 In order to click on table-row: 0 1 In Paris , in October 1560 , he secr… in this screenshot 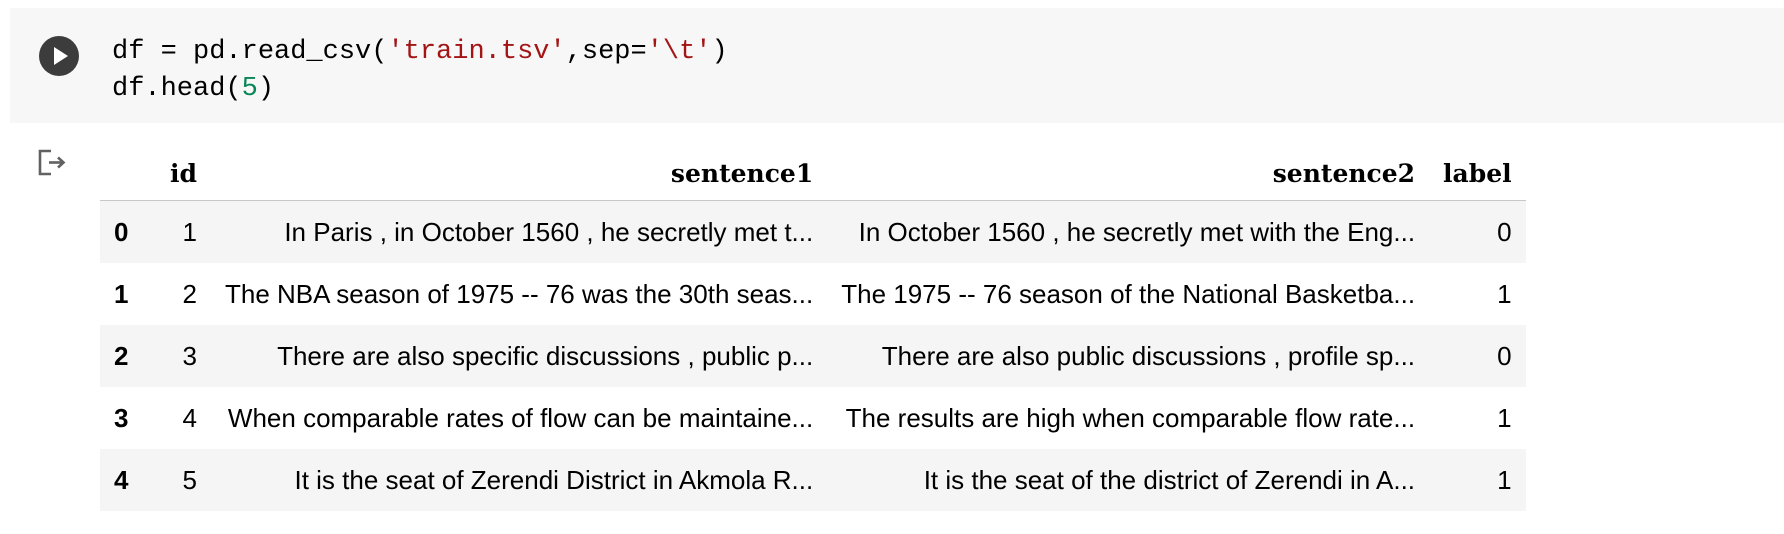, I will do `click(813, 231)`.